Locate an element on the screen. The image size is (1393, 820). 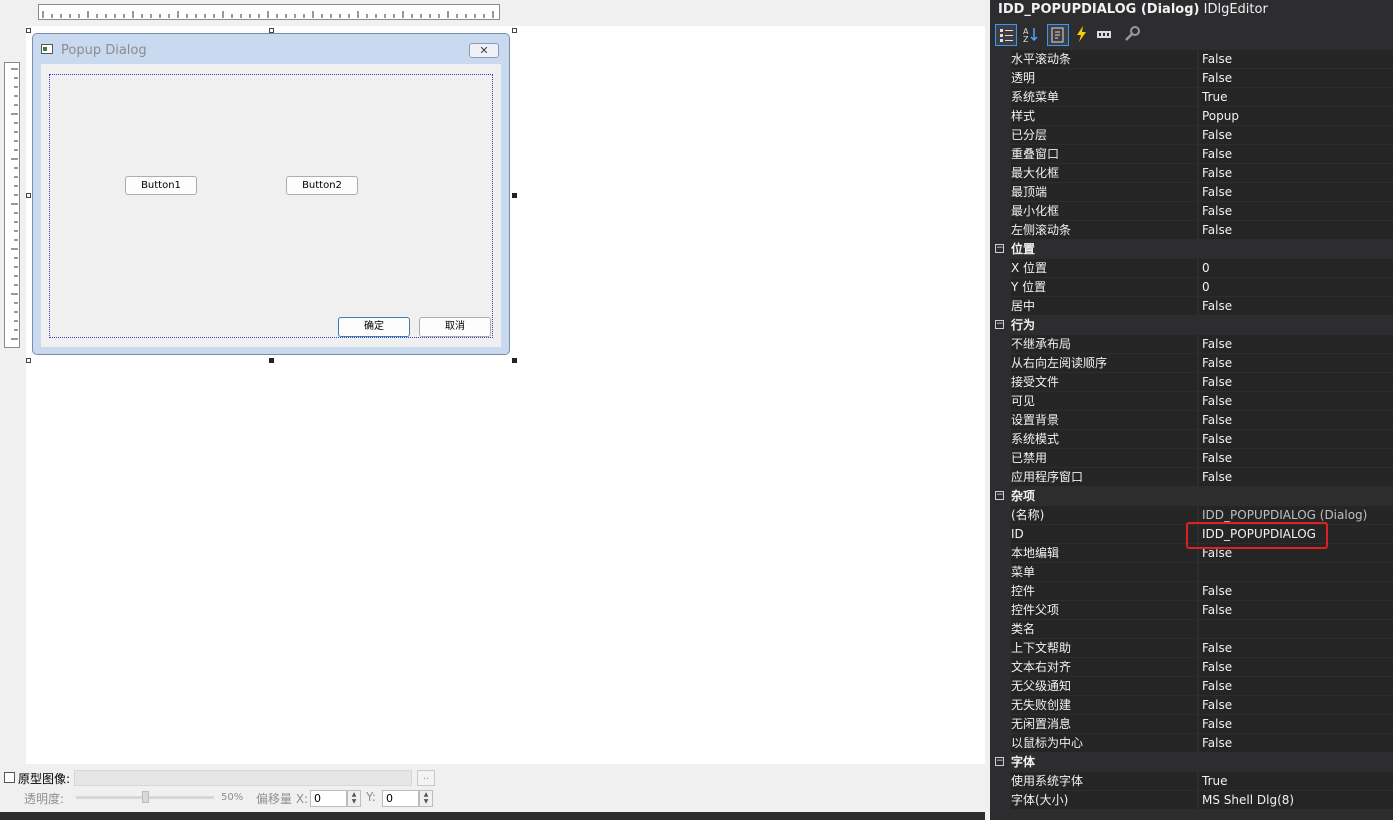
property-row: 已分层 False is located at coordinates (1191, 135).